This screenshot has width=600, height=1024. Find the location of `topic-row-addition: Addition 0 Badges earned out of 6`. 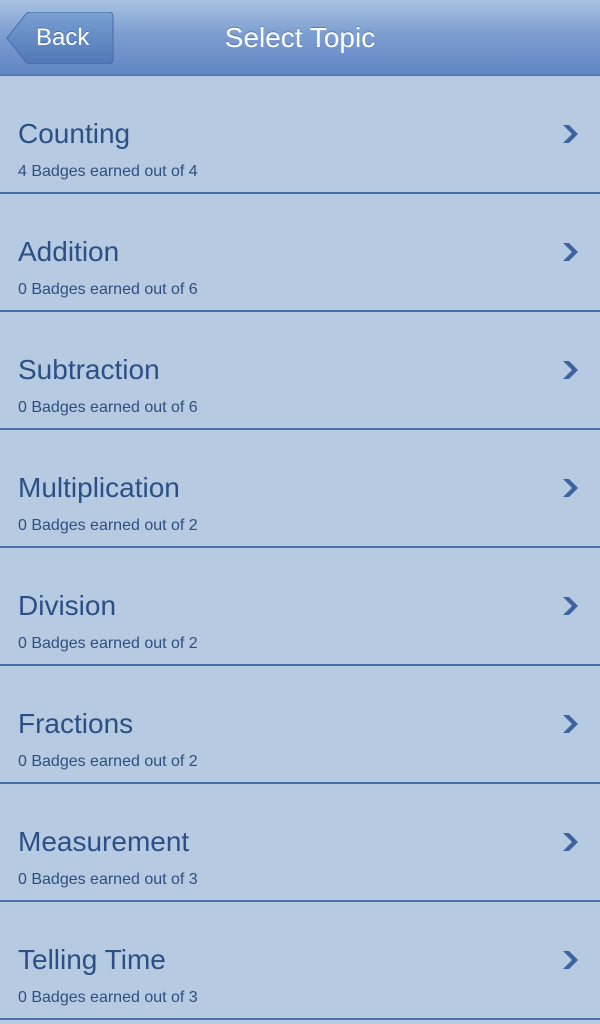

topic-row-addition: Addition 0 Badges earned out of 6 is located at coordinates (300, 253).